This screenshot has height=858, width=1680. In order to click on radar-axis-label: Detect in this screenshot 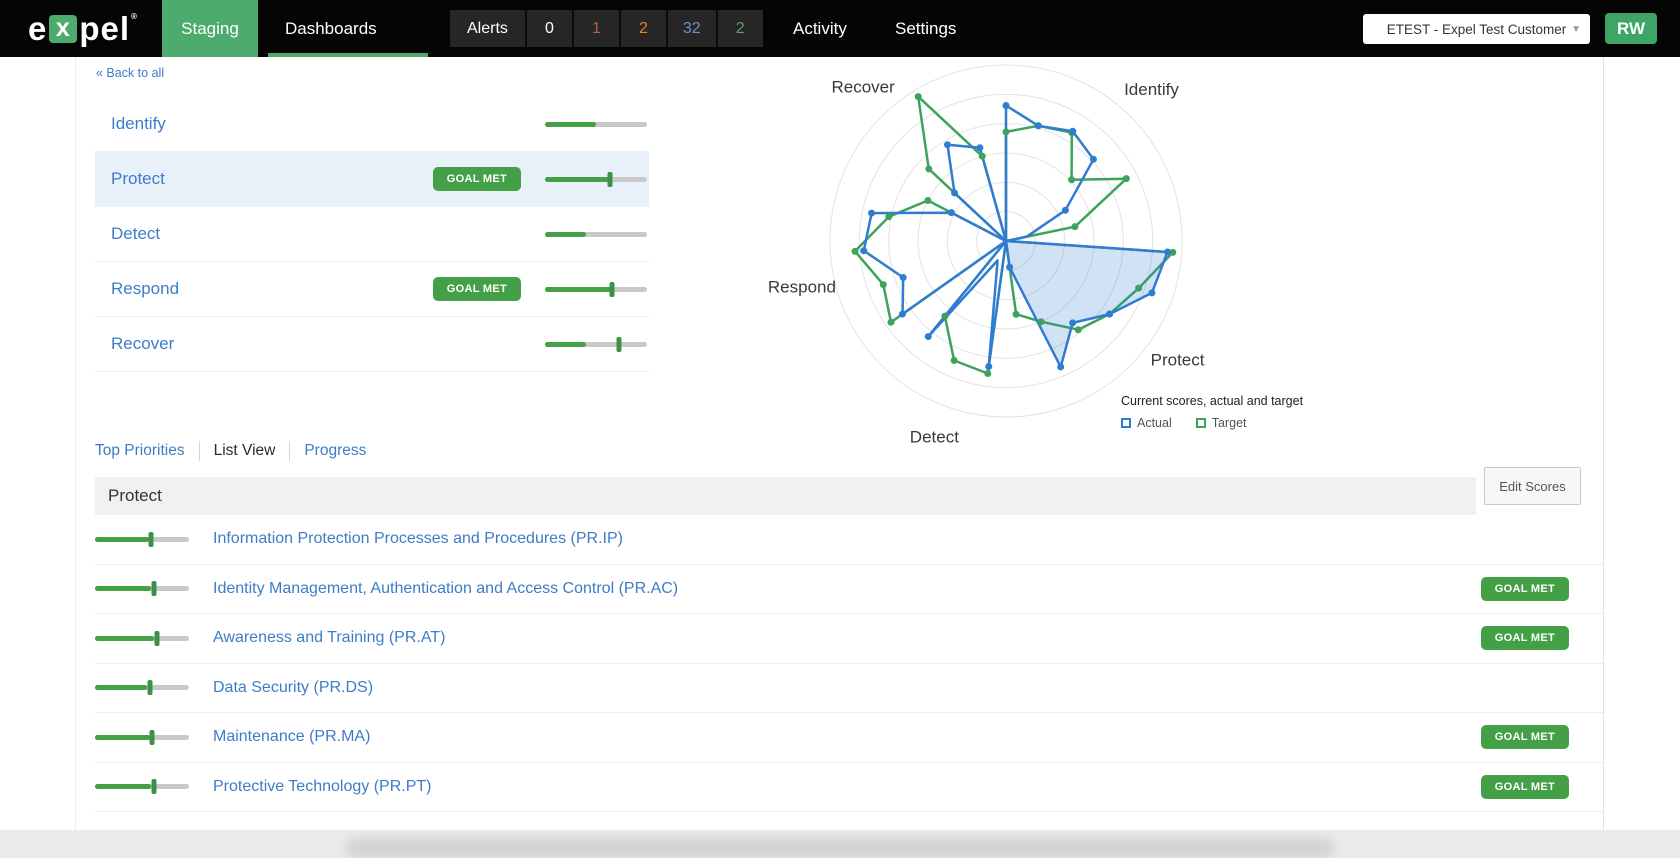, I will do `click(934, 436)`.